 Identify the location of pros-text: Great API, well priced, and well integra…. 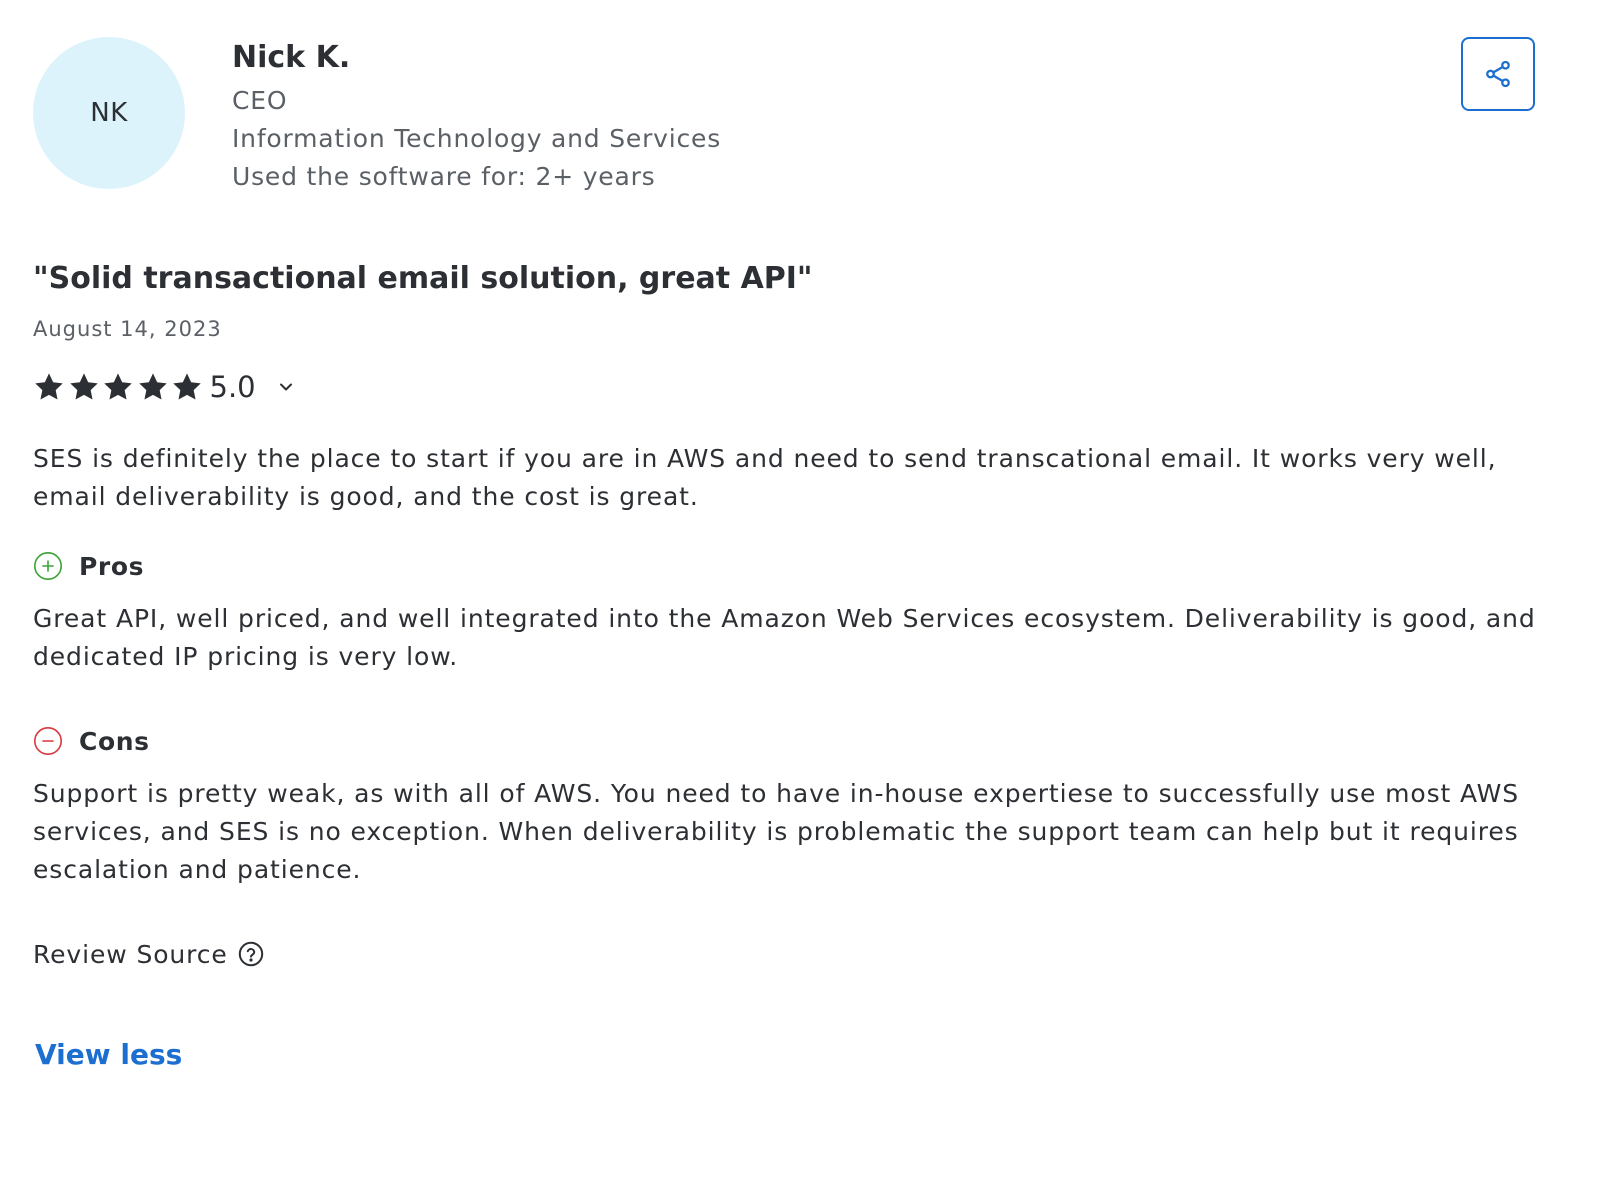
(784, 637).